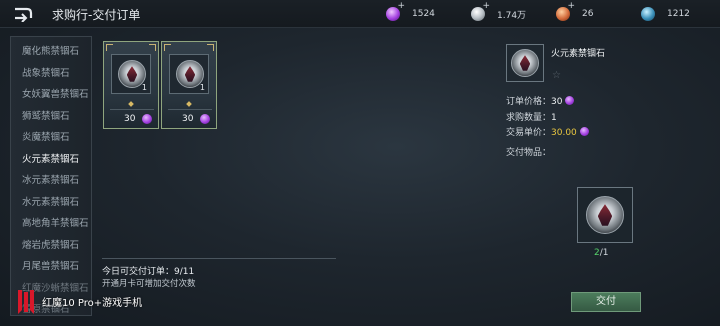  I want to click on page-title: 求购行-交付订单, so click(96, 15).